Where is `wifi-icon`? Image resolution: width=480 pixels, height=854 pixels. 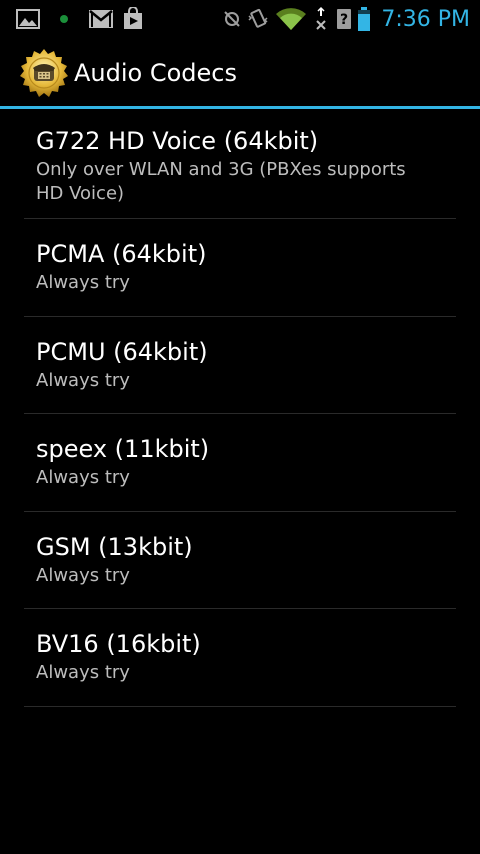
wifi-icon is located at coordinates (291, 19).